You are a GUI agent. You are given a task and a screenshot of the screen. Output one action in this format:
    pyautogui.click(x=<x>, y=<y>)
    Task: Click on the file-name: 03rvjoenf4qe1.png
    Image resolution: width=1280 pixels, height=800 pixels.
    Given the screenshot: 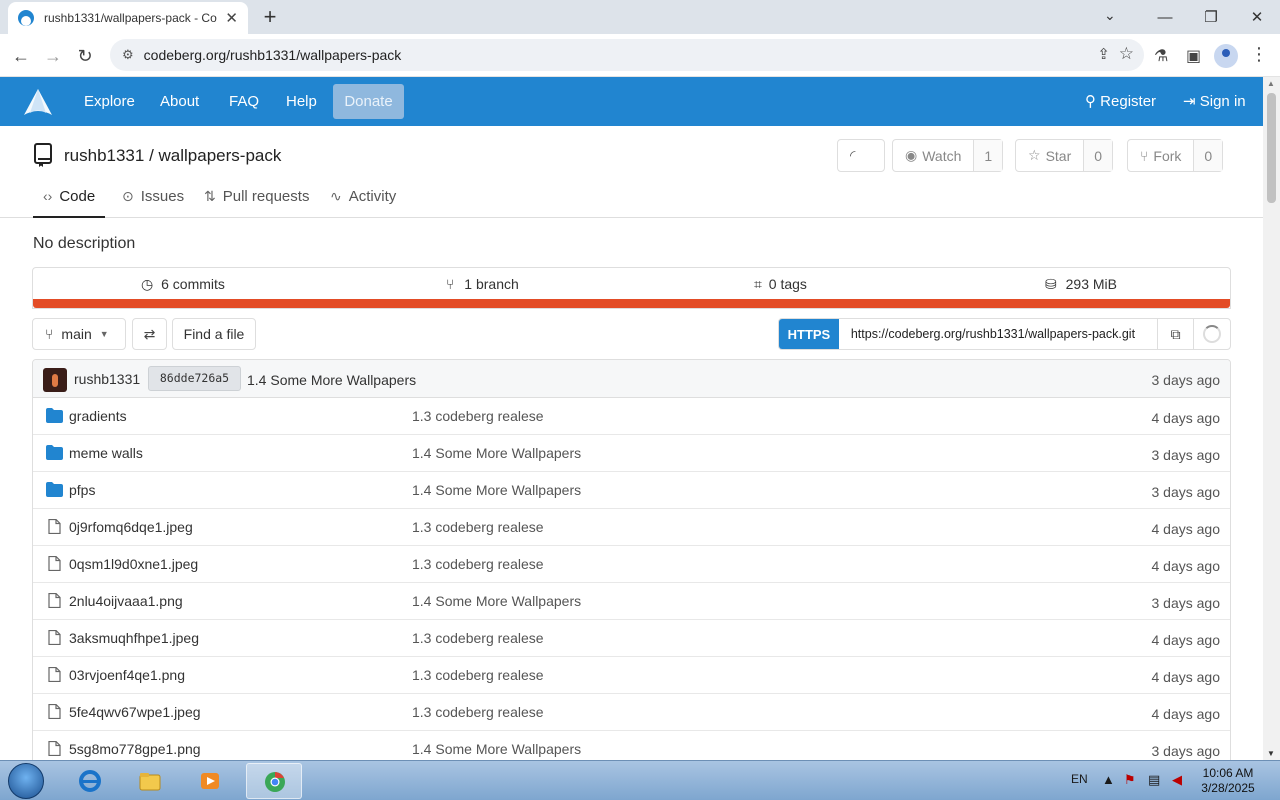 What is the action you would take?
    pyautogui.click(x=127, y=675)
    